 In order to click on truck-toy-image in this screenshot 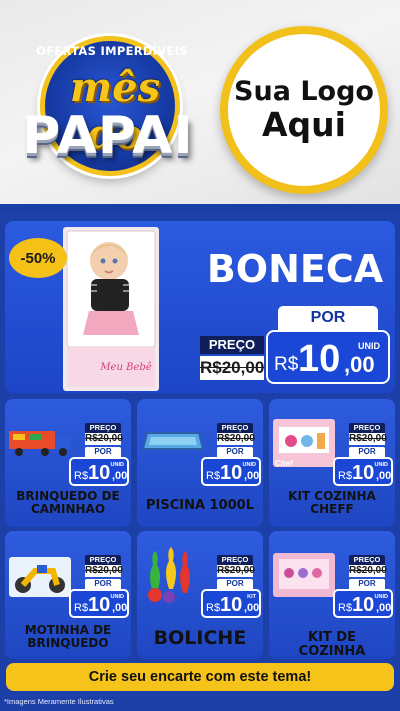, I will do `click(40, 443)`.